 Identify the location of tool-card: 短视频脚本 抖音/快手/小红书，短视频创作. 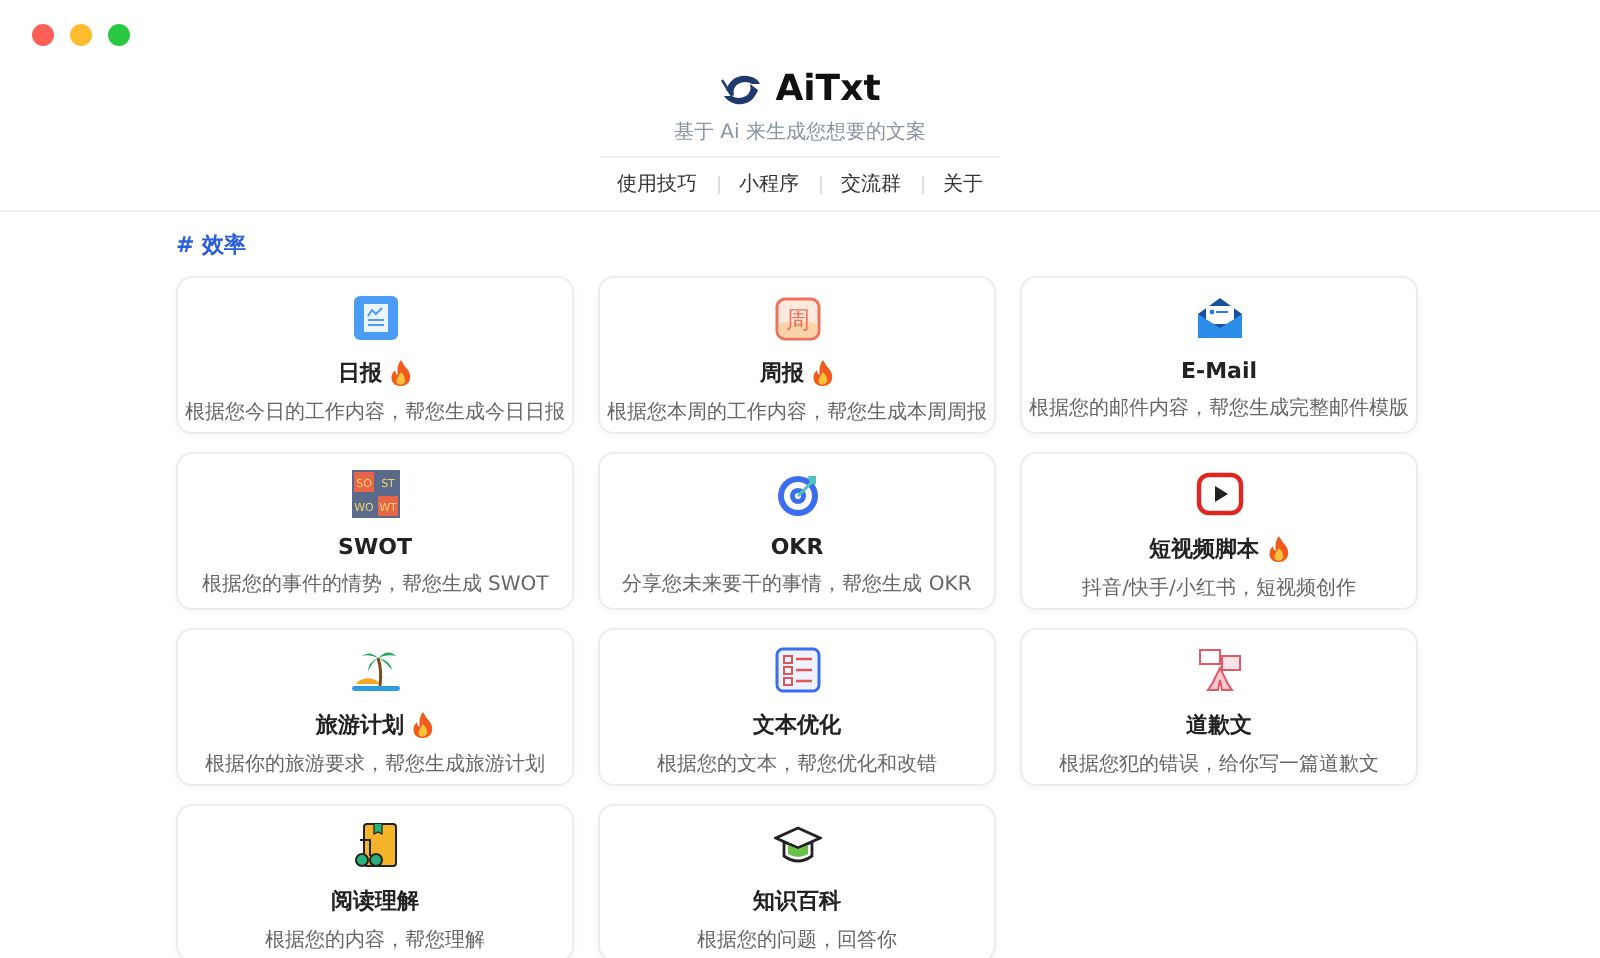
(1219, 531).